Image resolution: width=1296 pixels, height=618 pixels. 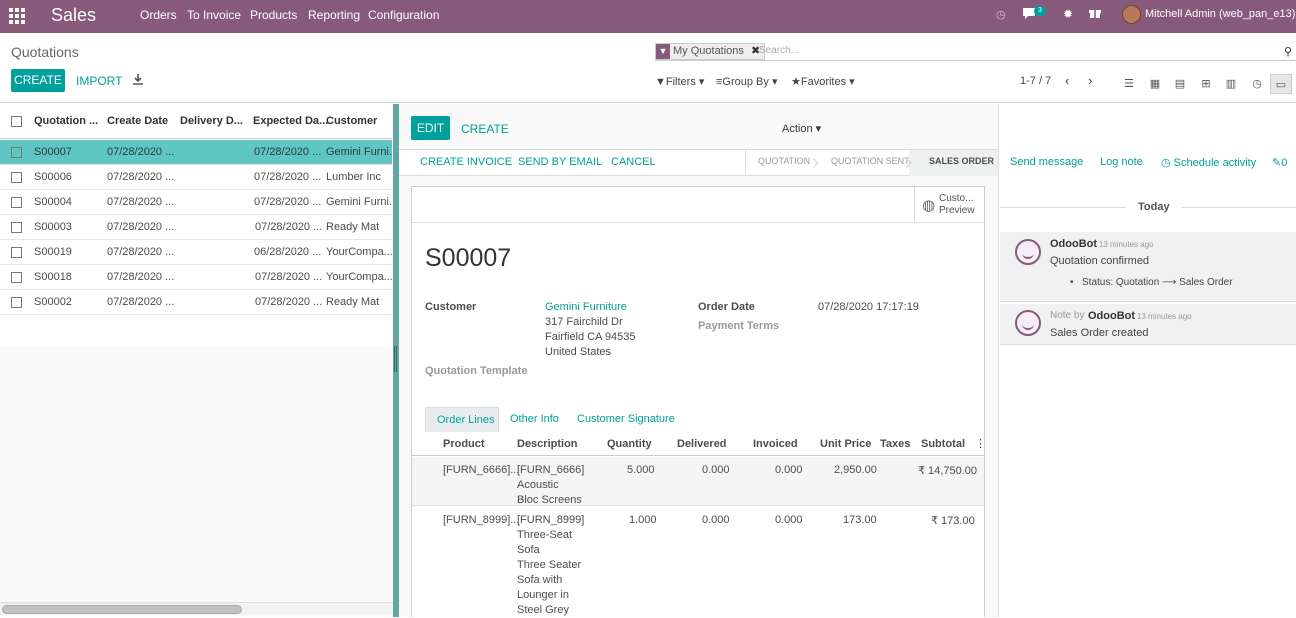 I want to click on gift-icon, so click(x=1095, y=14).